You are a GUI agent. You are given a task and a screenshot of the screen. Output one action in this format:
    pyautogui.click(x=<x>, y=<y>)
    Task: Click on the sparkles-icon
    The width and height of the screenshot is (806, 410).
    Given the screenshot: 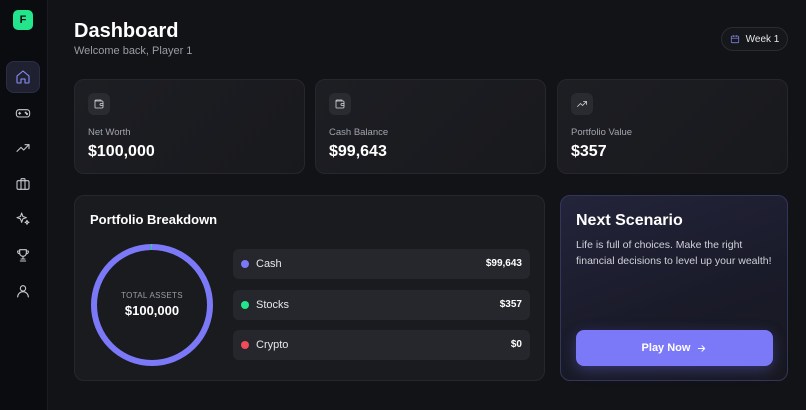 What is the action you would take?
    pyautogui.click(x=23, y=218)
    